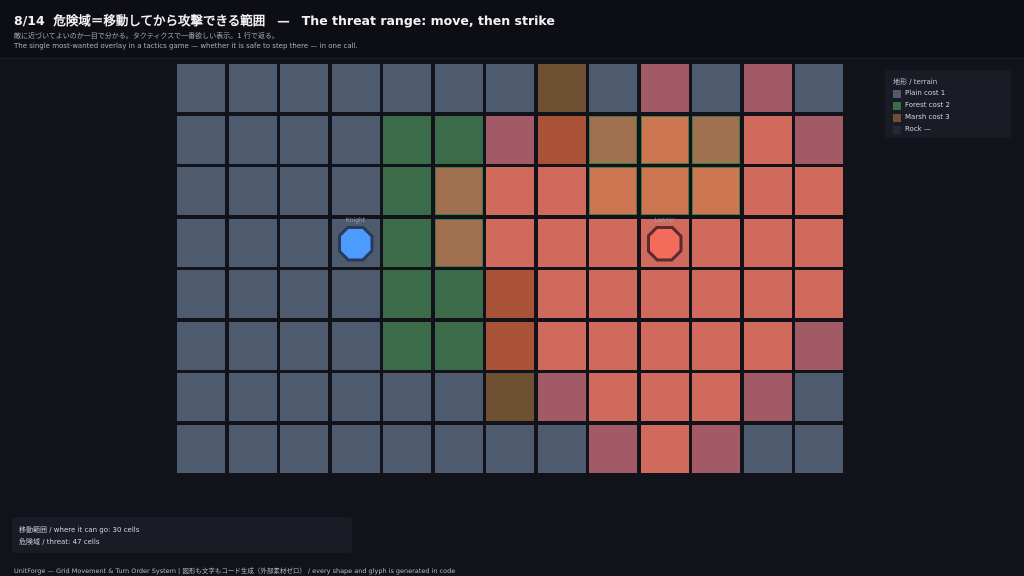 The width and height of the screenshot is (1024, 576). Describe the element at coordinates (664, 243) in the screenshot. I see `enemy-unit` at that location.